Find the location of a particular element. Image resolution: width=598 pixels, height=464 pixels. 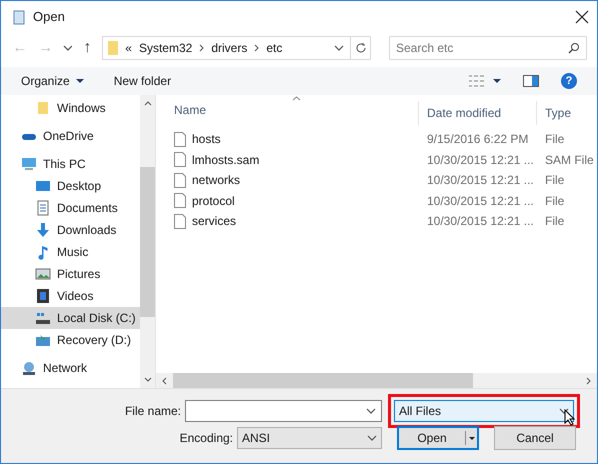

overflow-chevron: « is located at coordinates (128, 48).